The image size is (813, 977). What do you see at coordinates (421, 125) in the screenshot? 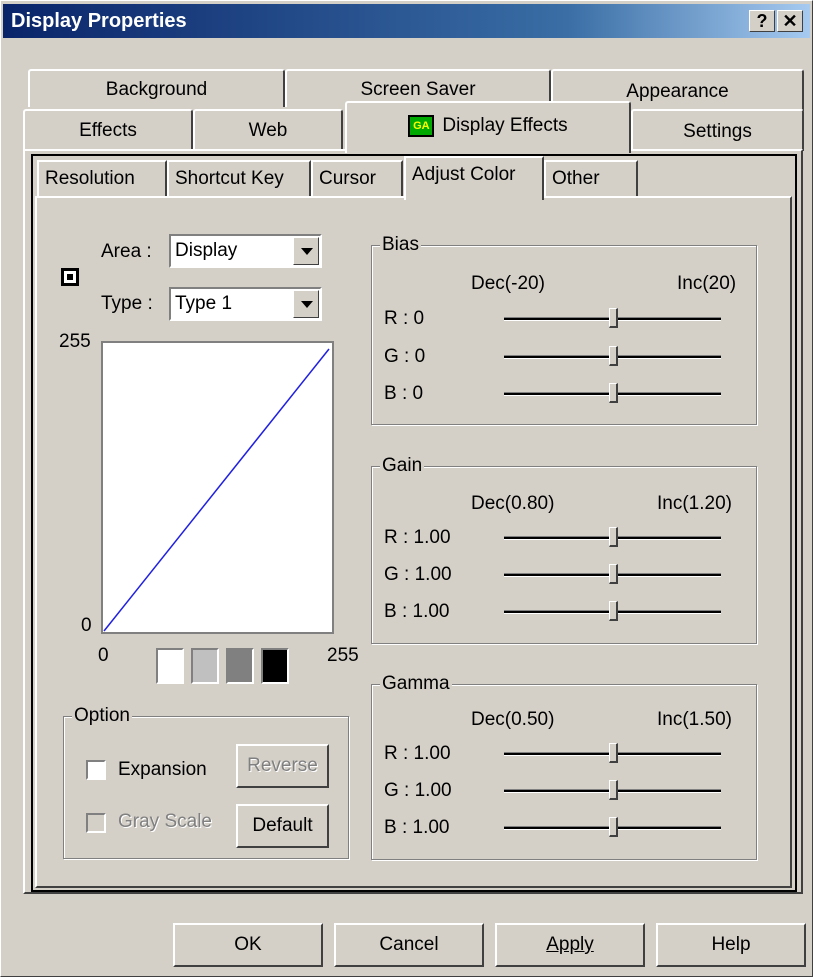
I see `ga-icon: GA` at bounding box center [421, 125].